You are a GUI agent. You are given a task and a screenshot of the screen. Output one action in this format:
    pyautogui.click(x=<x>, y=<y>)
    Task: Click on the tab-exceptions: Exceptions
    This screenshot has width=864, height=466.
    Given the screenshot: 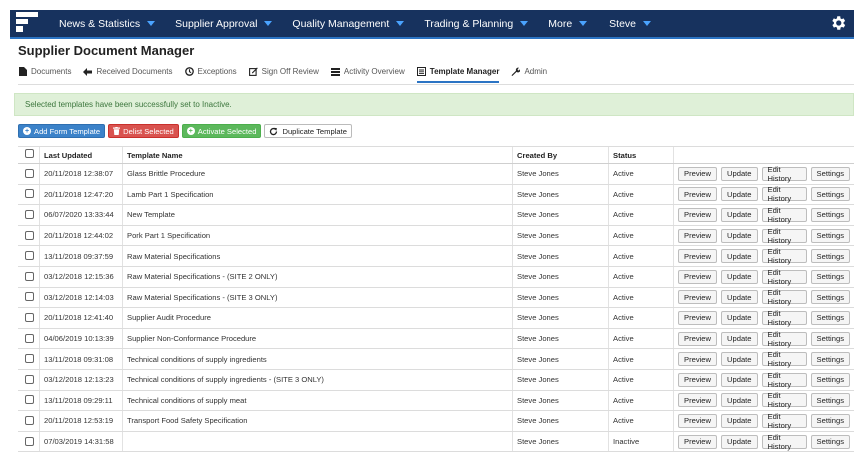 What is the action you would take?
    pyautogui.click(x=210, y=72)
    